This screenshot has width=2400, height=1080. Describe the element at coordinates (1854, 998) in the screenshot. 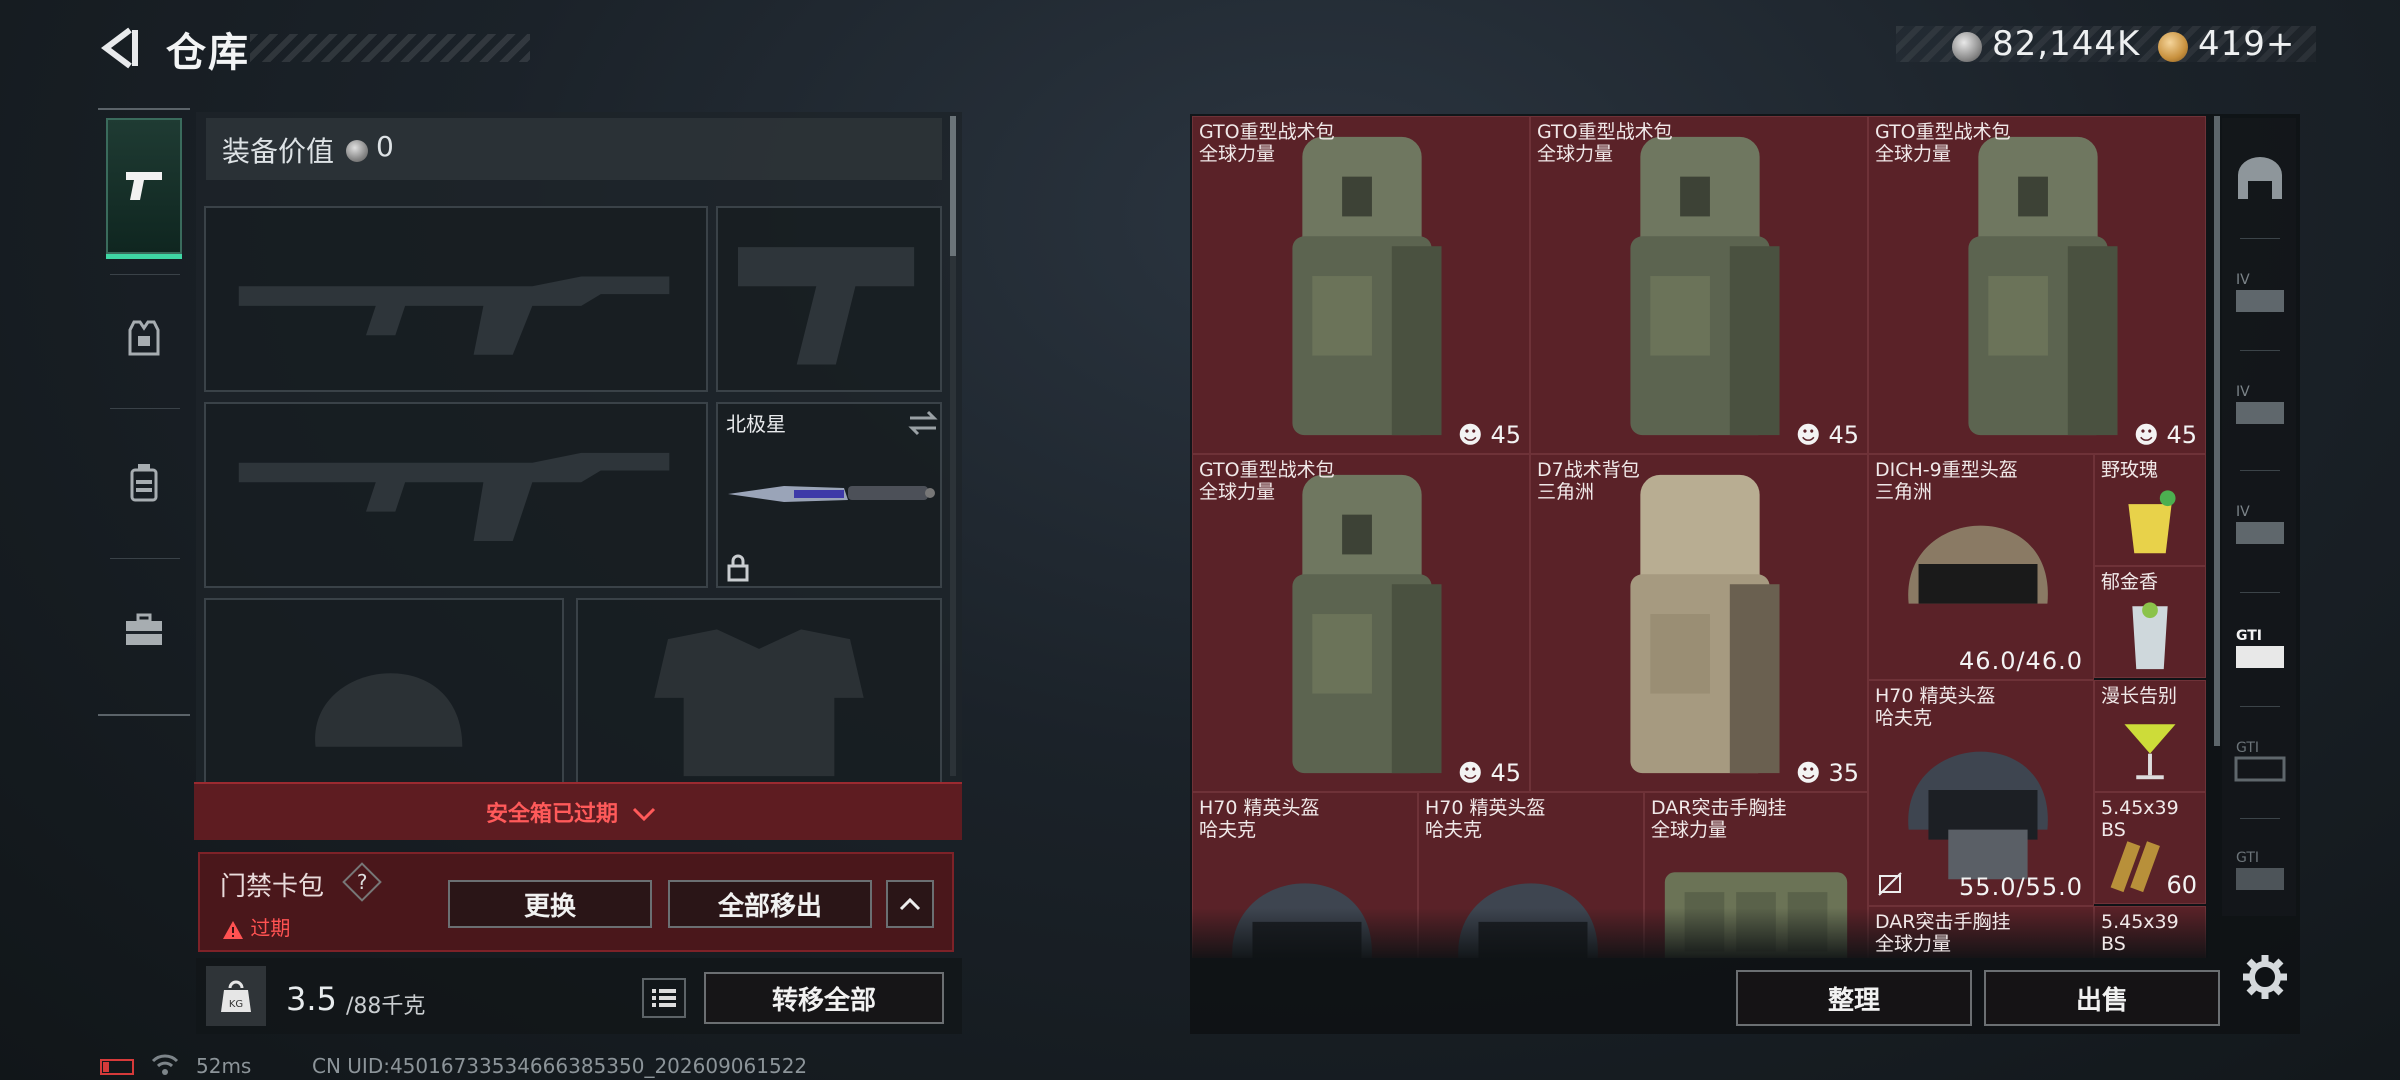

I see `sort-button: 整理` at that location.